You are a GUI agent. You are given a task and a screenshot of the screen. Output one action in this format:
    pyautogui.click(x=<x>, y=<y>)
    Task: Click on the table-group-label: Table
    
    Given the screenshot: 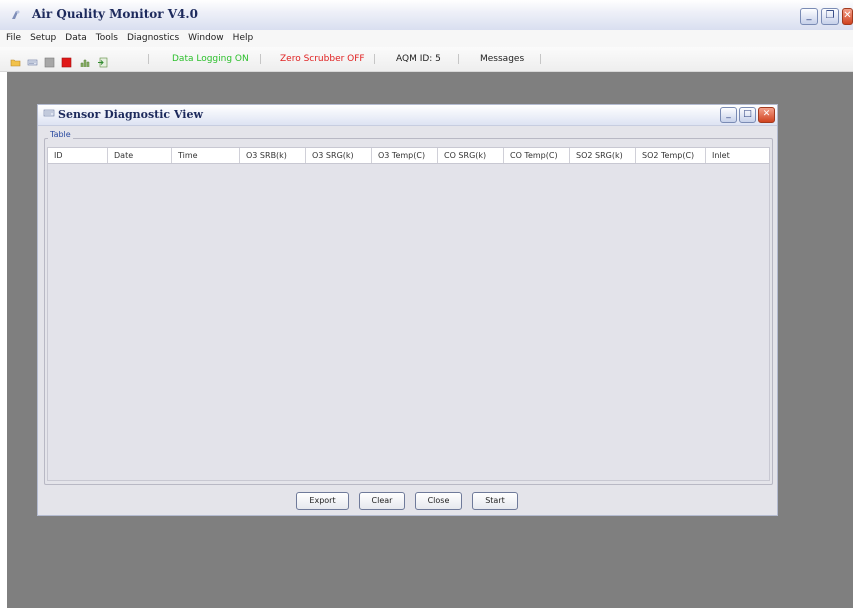 What is the action you would take?
    pyautogui.click(x=60, y=134)
    